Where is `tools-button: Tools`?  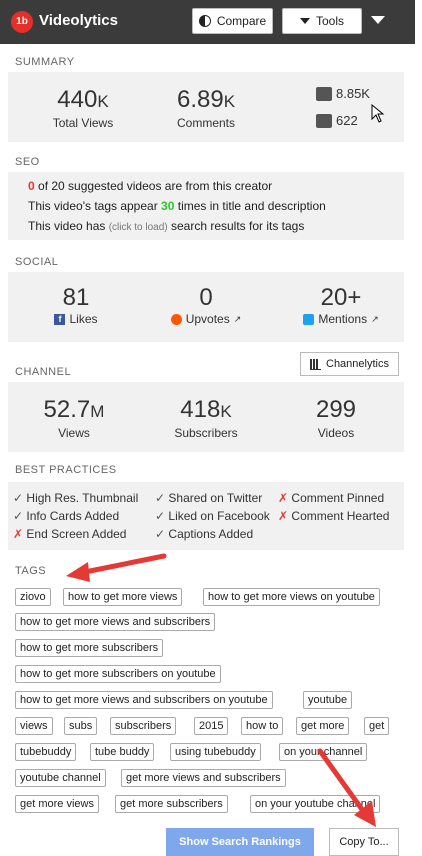 tools-button: Tools is located at coordinates (322, 21).